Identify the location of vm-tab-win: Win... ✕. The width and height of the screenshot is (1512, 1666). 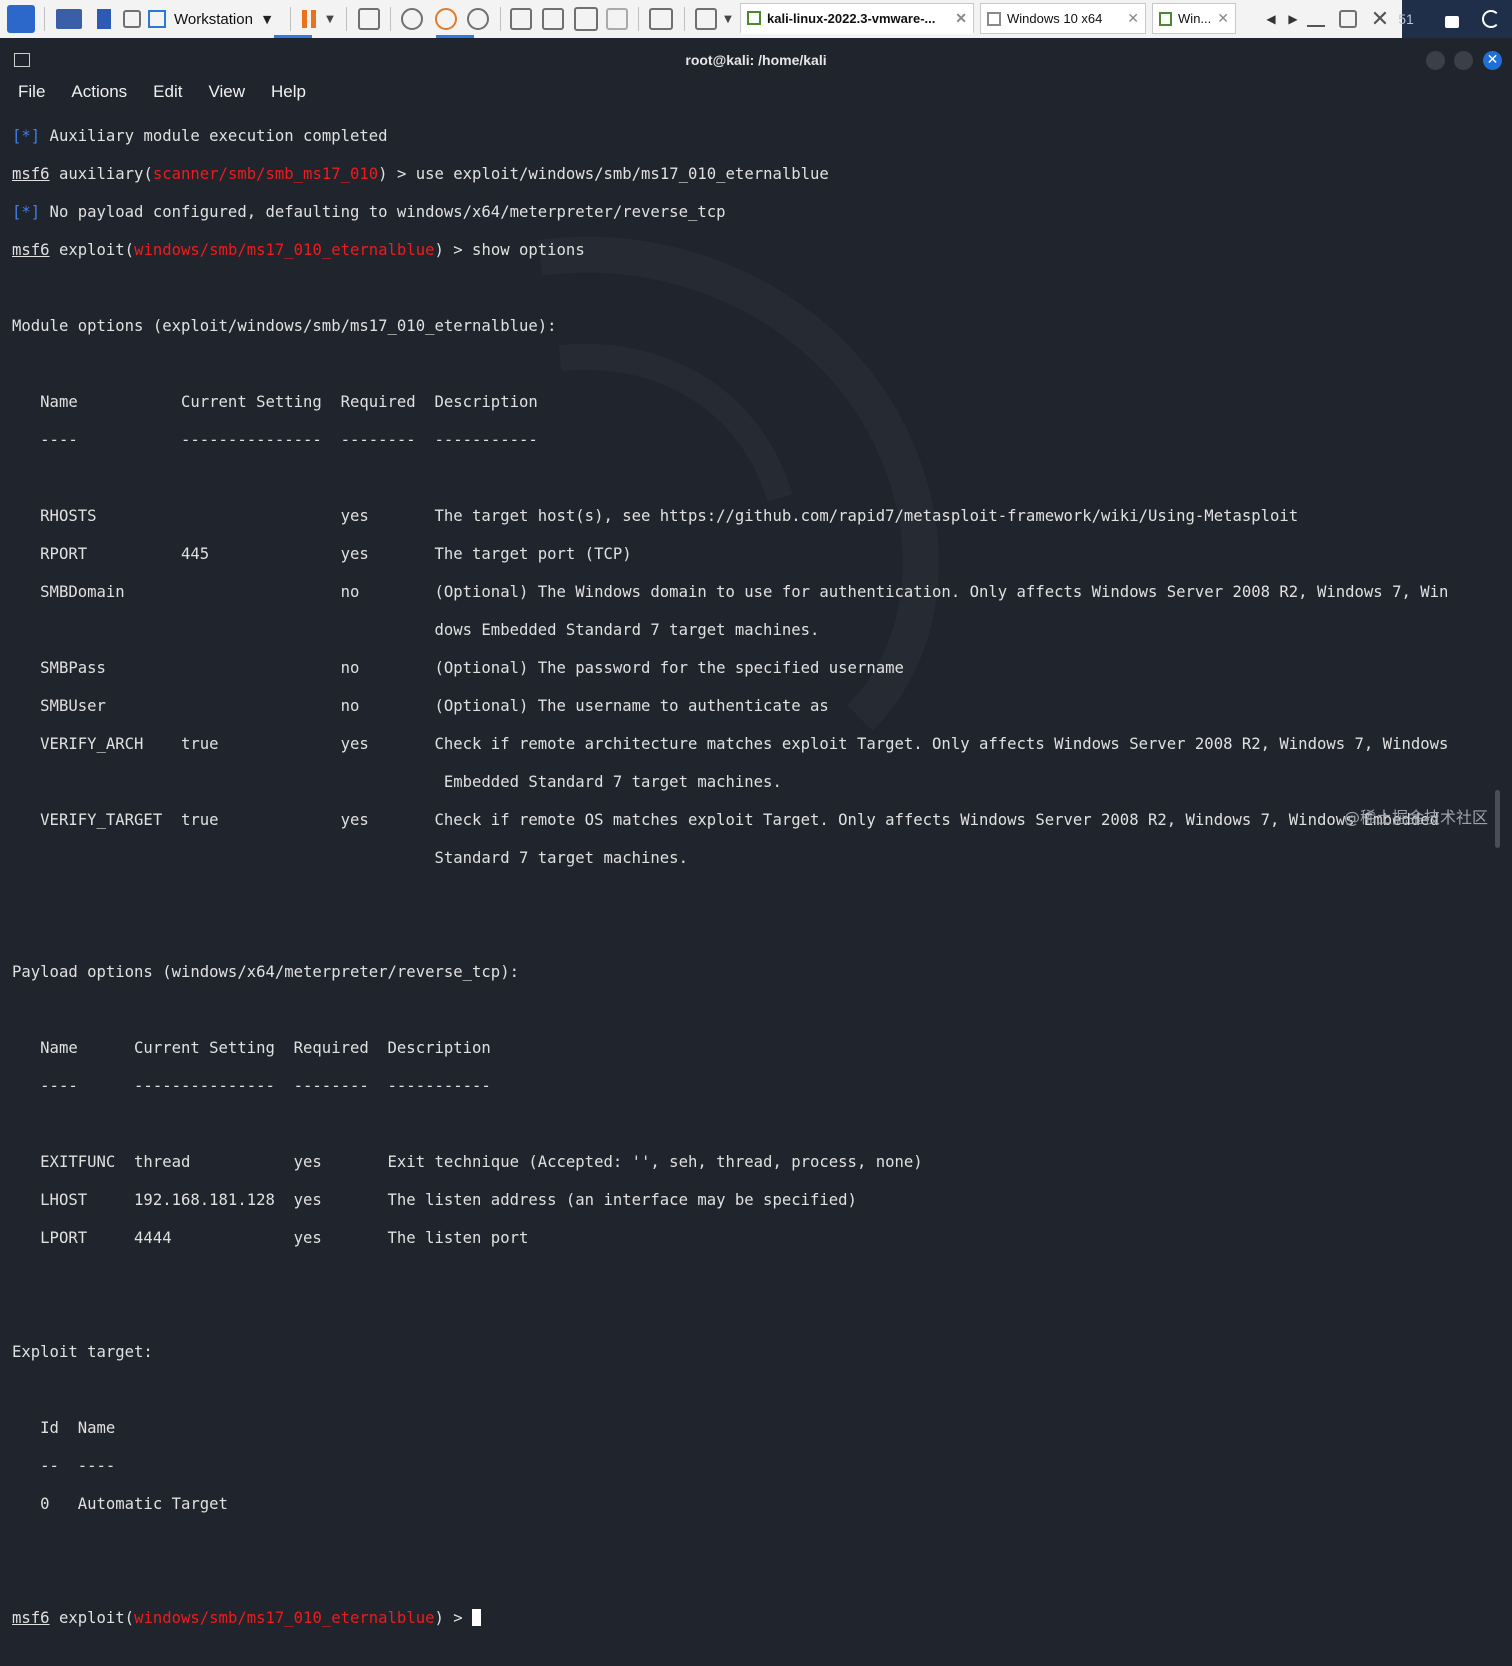
(1194, 18).